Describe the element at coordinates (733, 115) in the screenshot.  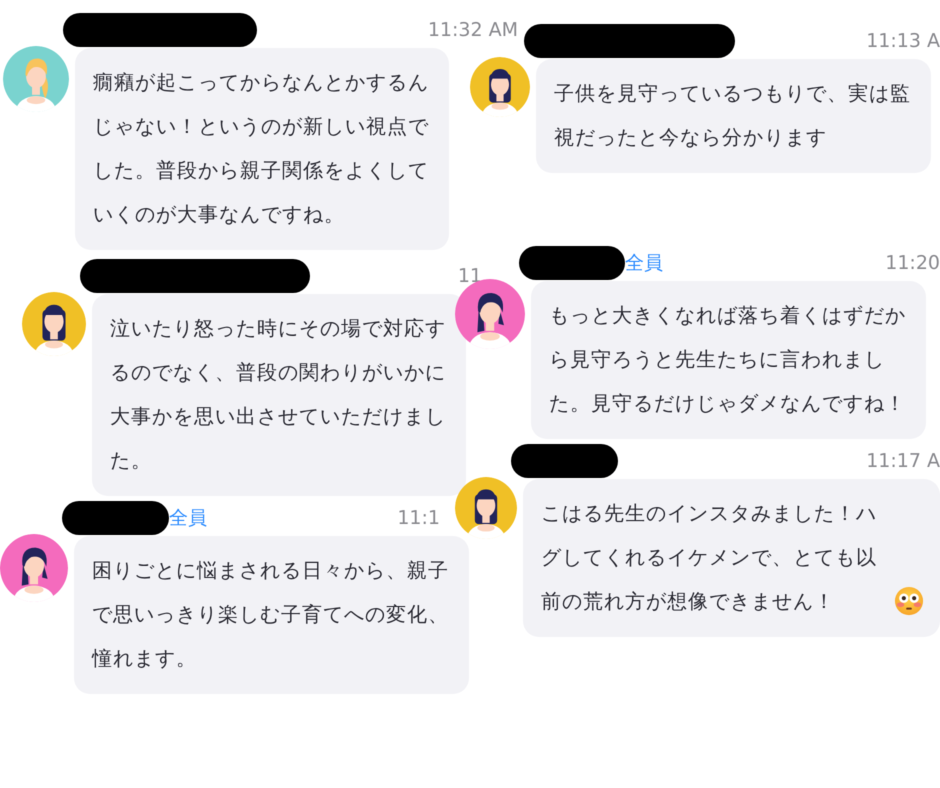
I see `message-text: 子供を見守っているつもりで、実は監視だったと今なら分かります` at that location.